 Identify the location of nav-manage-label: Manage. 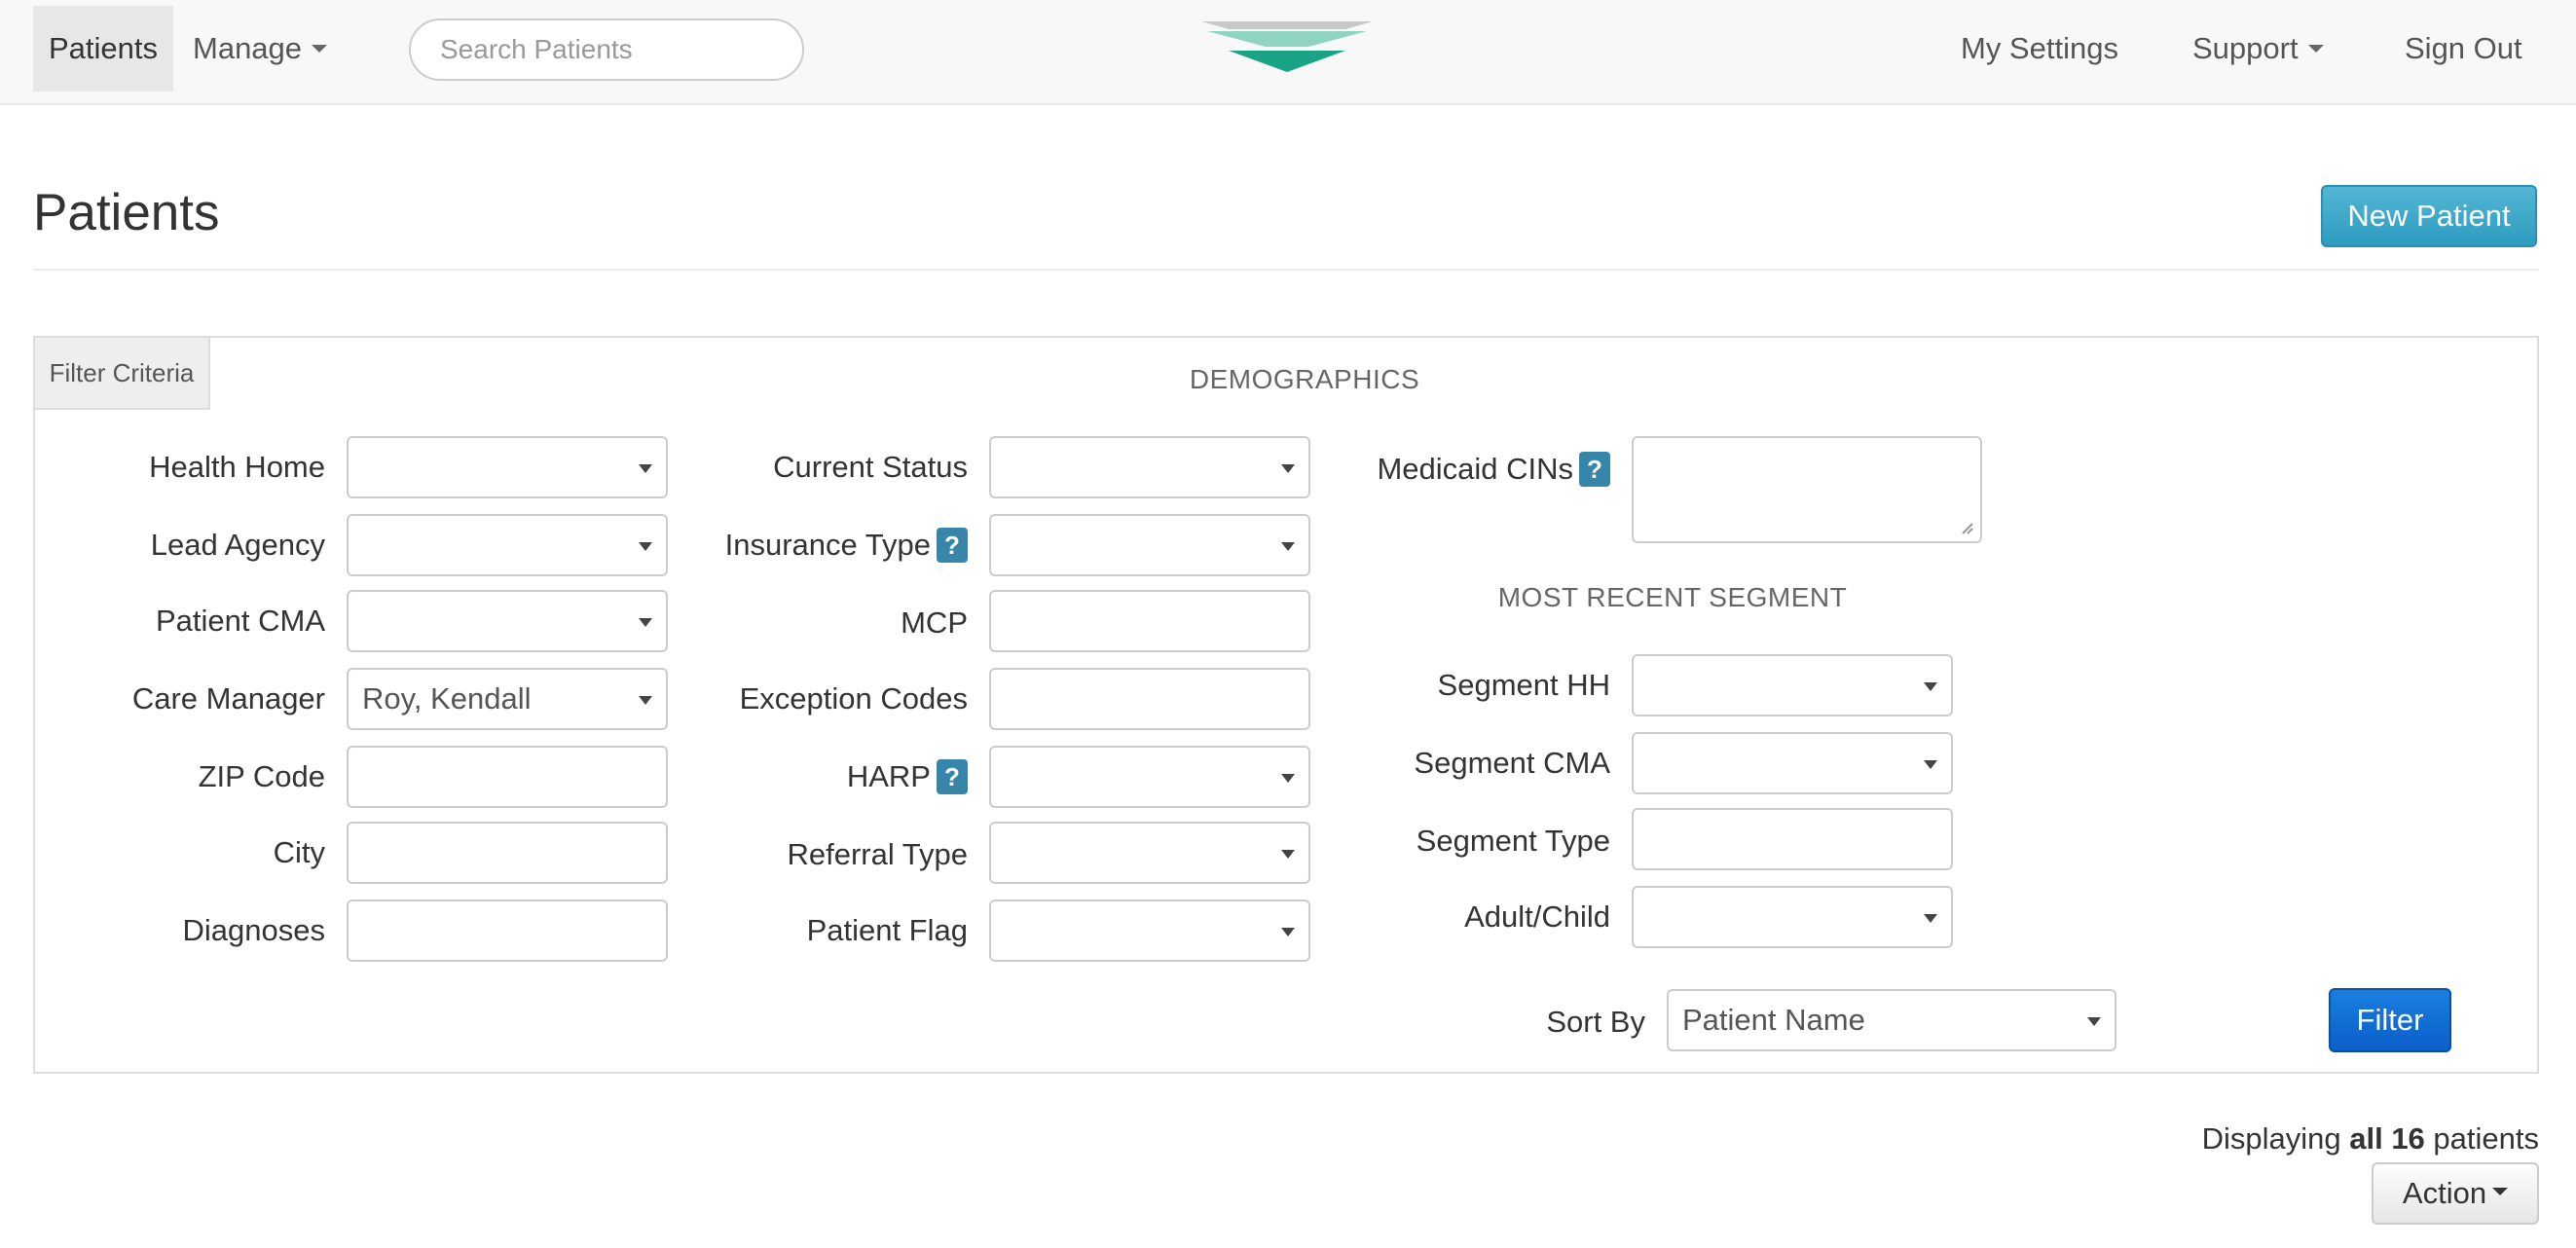
(248, 48).